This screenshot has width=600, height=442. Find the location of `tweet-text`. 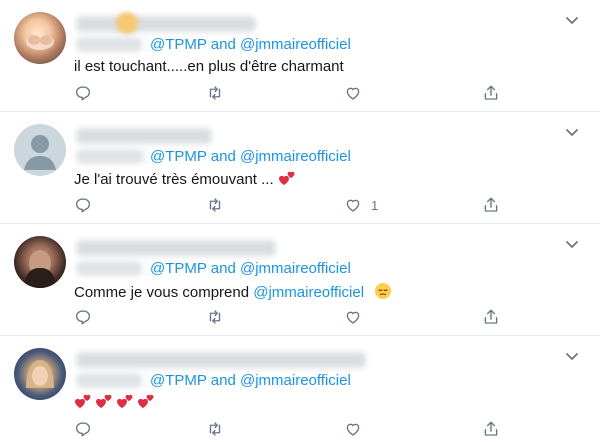

tweet-text is located at coordinates (115, 403).